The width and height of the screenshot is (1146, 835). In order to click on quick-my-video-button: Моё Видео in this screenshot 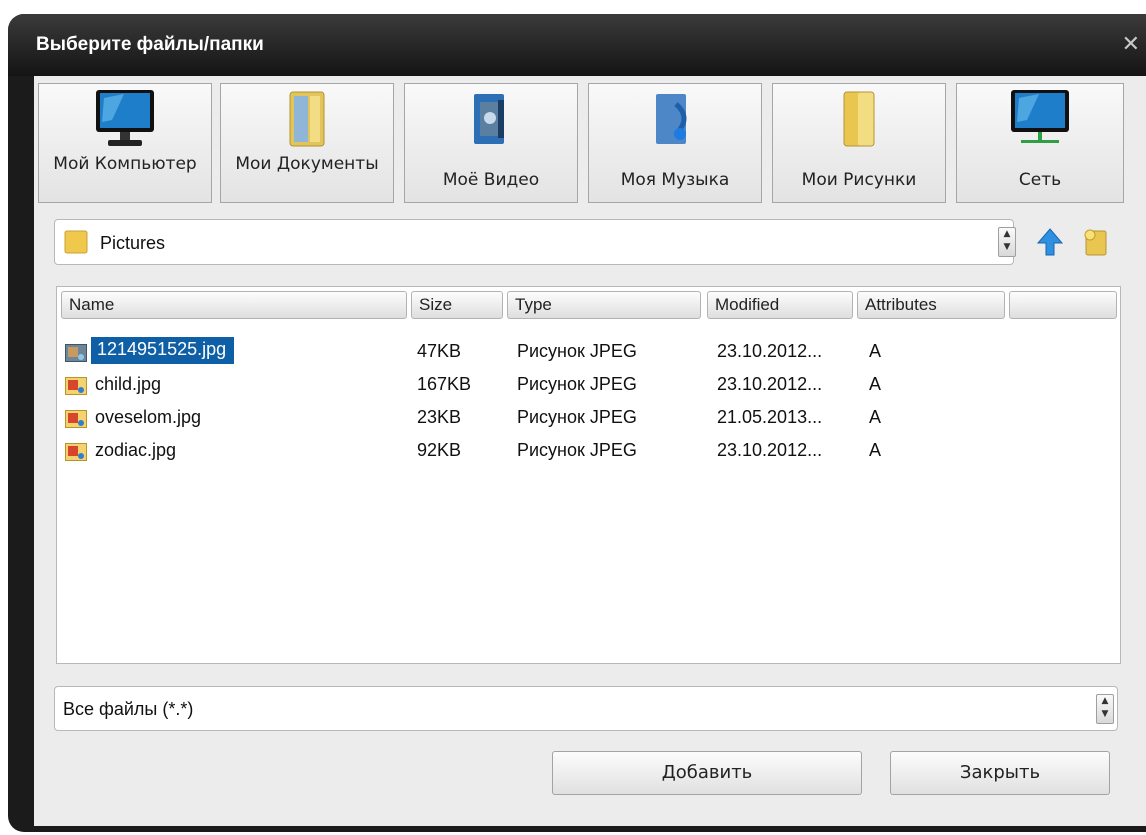, I will do `click(491, 143)`.